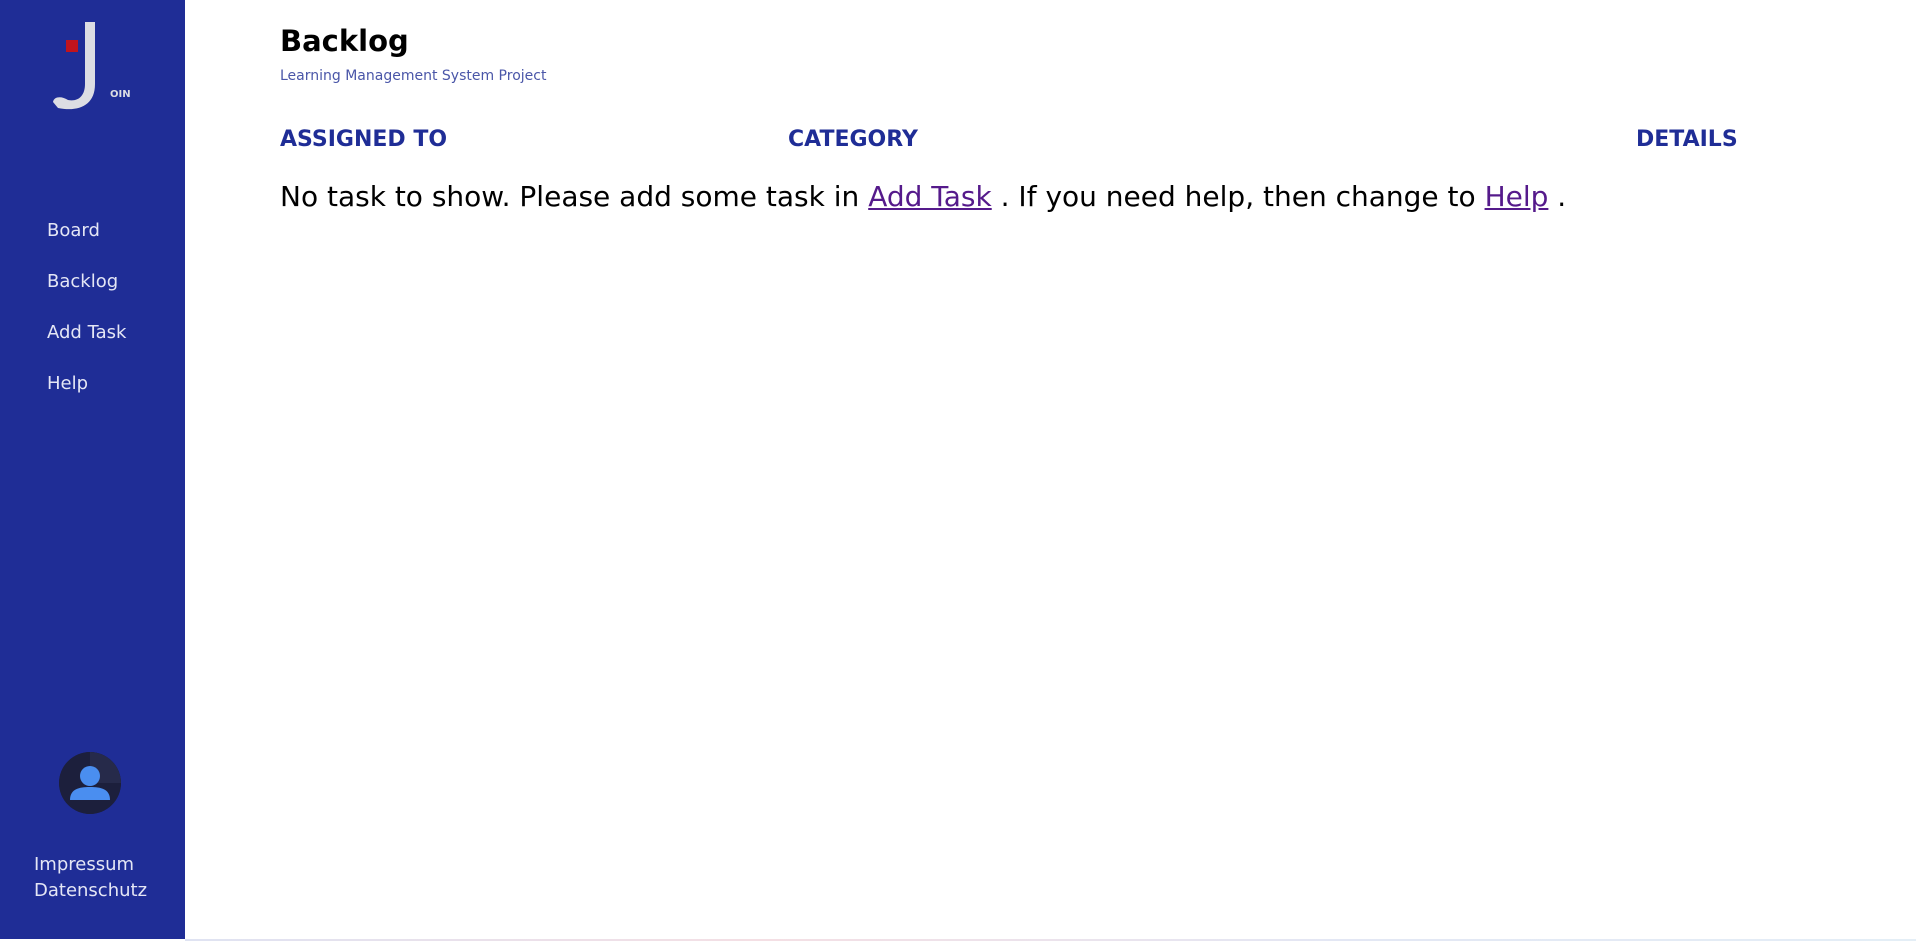 The height and width of the screenshot is (941, 1916). Describe the element at coordinates (86, 290) in the screenshot. I see `sidebar-item-backlog: Backlog` at that location.